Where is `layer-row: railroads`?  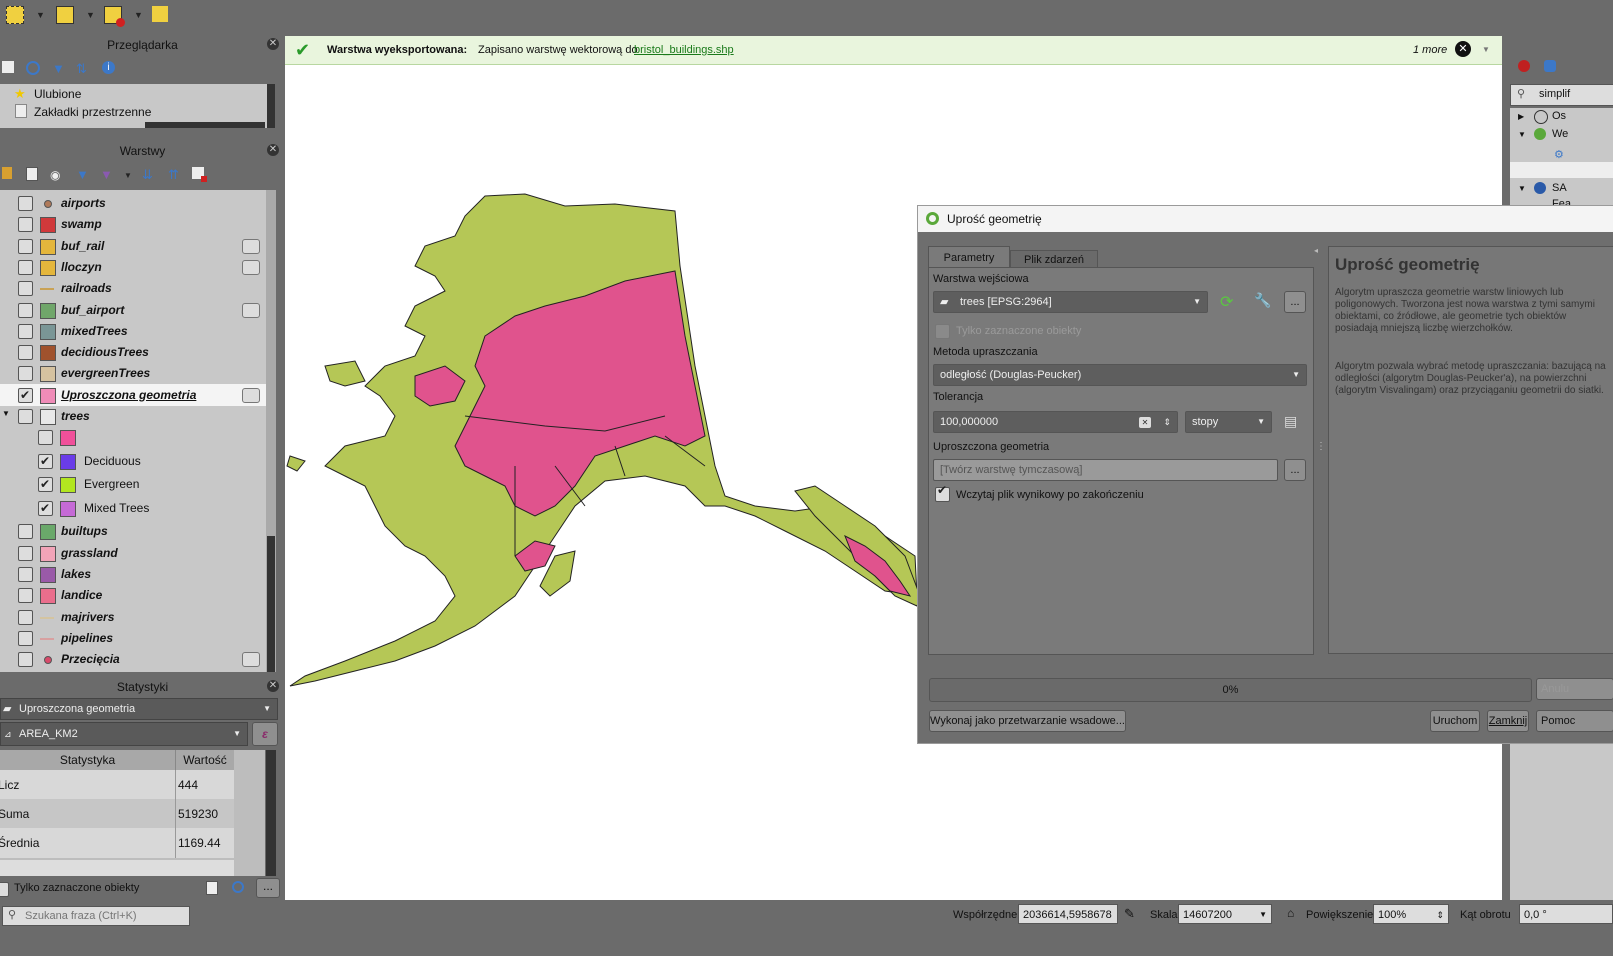 layer-row: railroads is located at coordinates (135, 288).